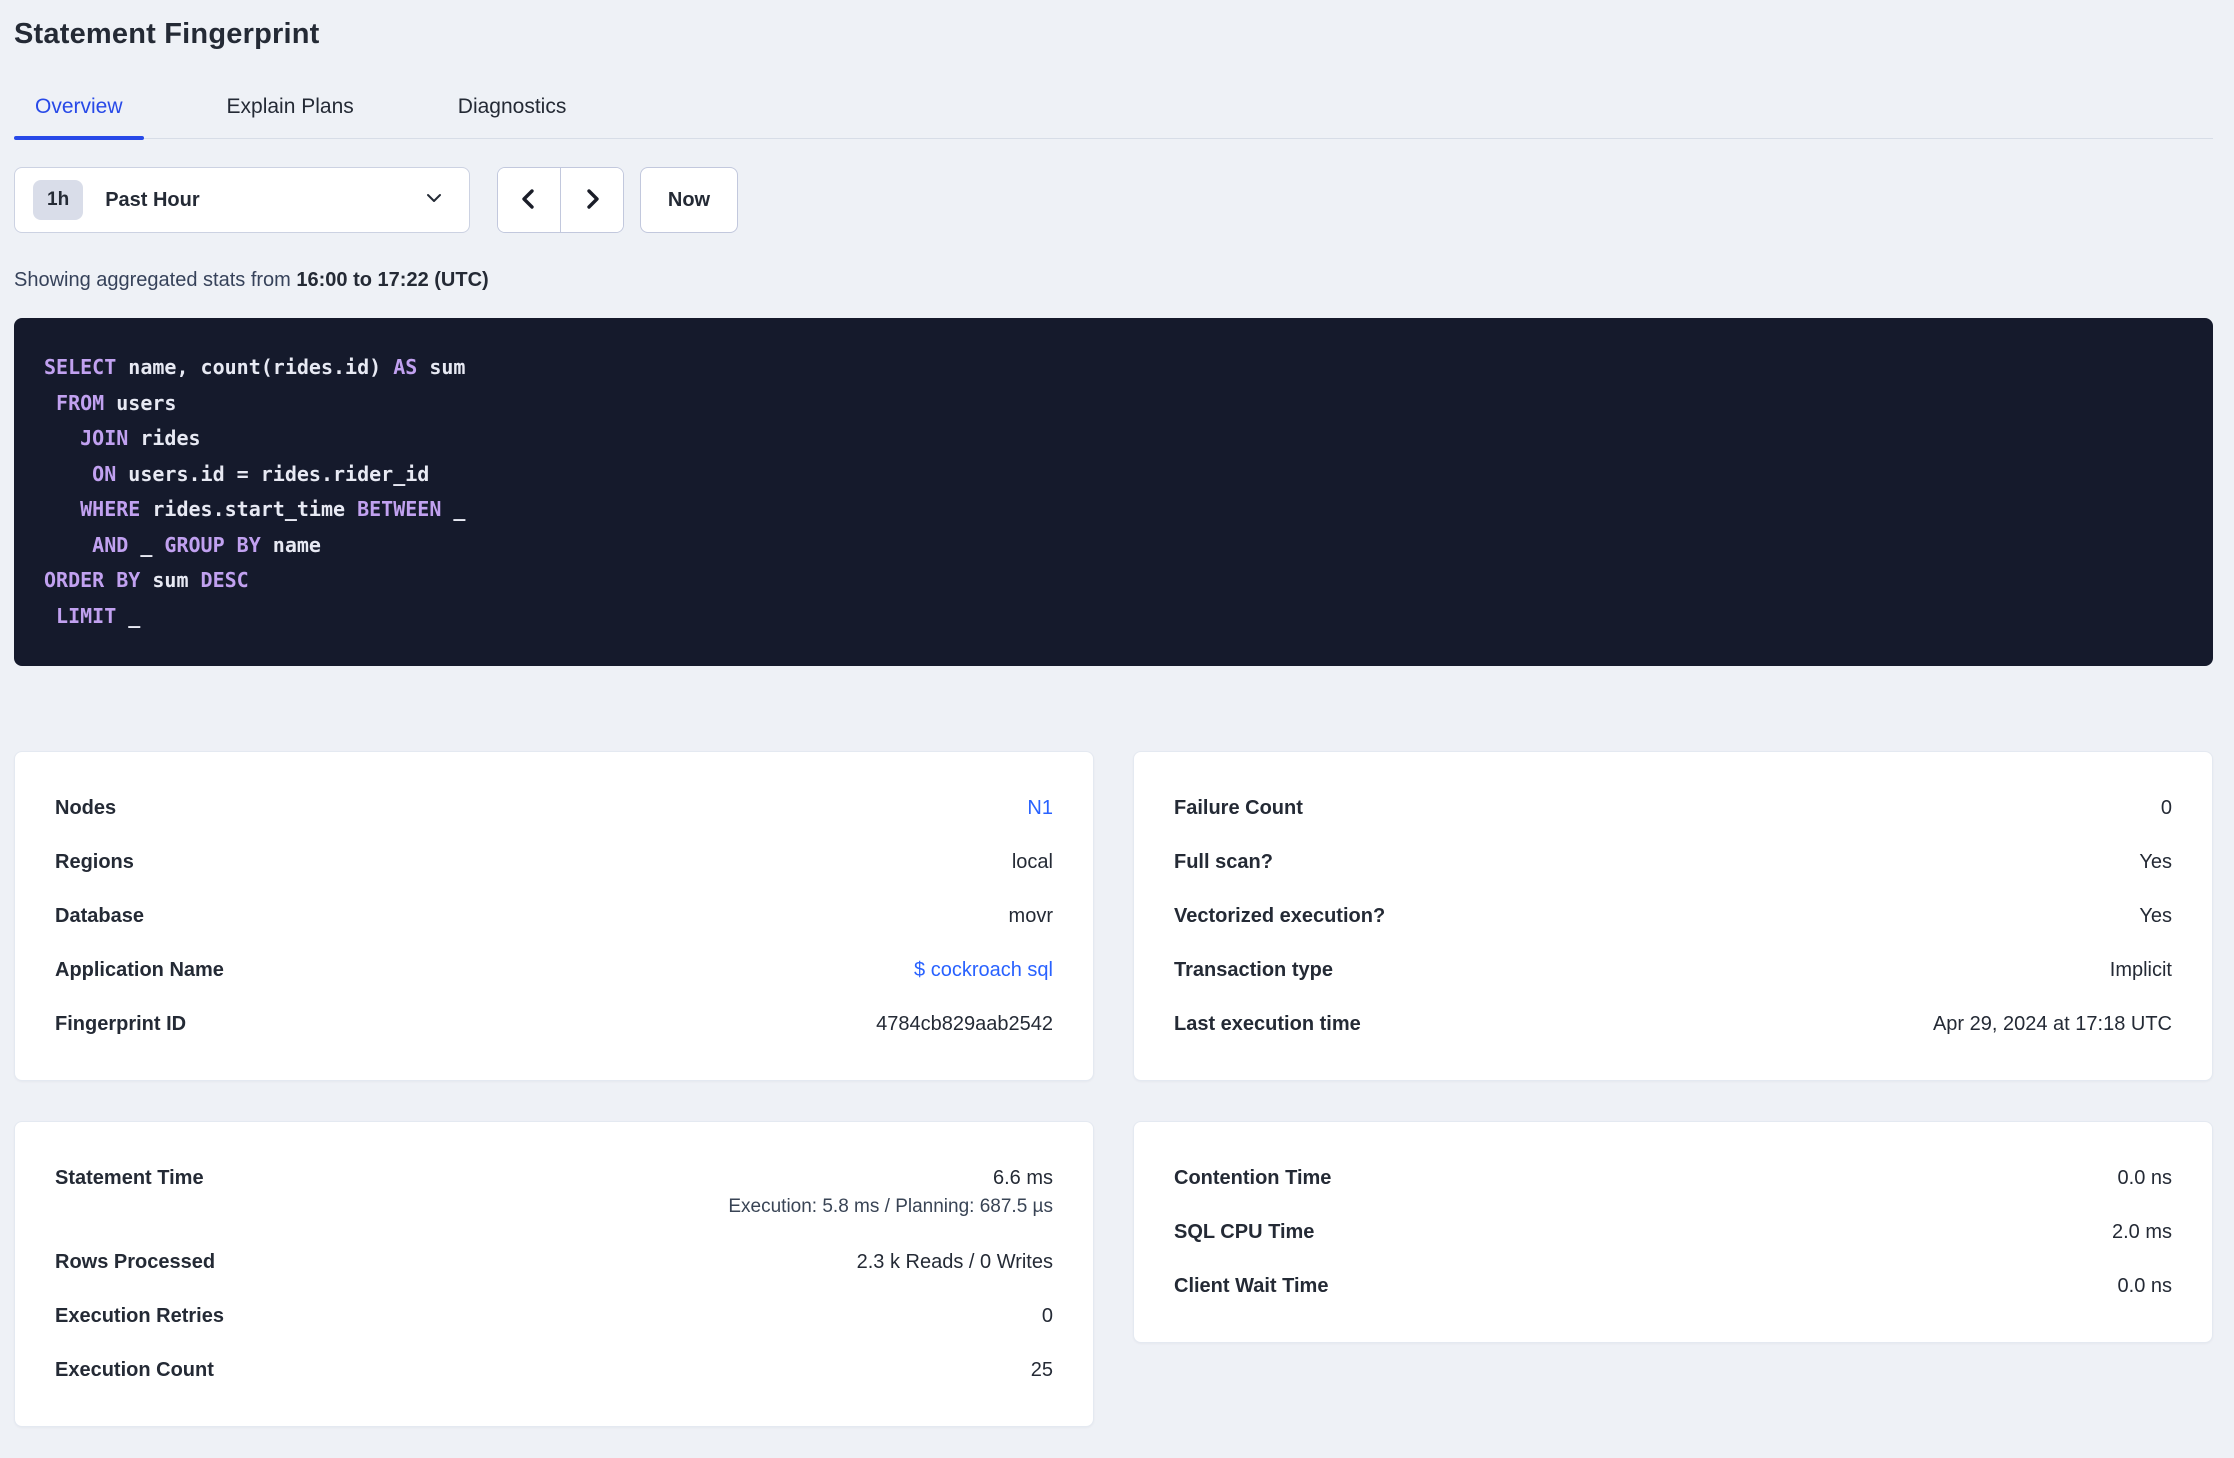  I want to click on chevron-right-icon, so click(592, 200).